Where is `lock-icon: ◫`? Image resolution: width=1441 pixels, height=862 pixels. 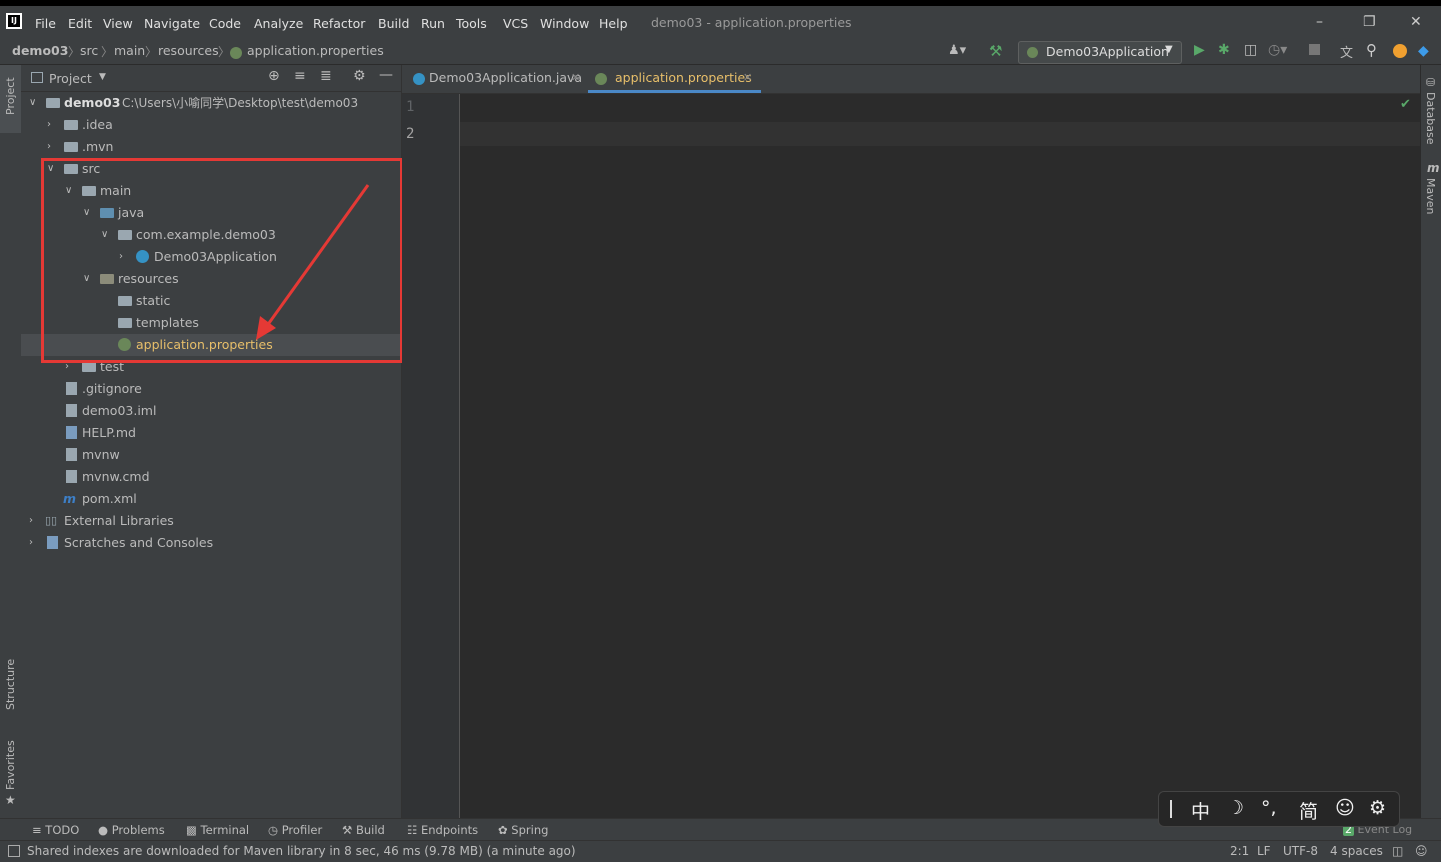
lock-icon: ◫ is located at coordinates (1397, 851).